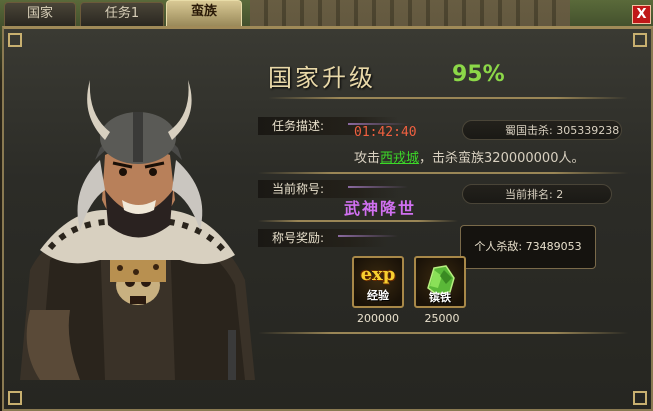 Image resolution: width=653 pixels, height=411 pixels. What do you see at coordinates (204, 13) in the screenshot?
I see `tab-barbarians: 蛮族` at bounding box center [204, 13].